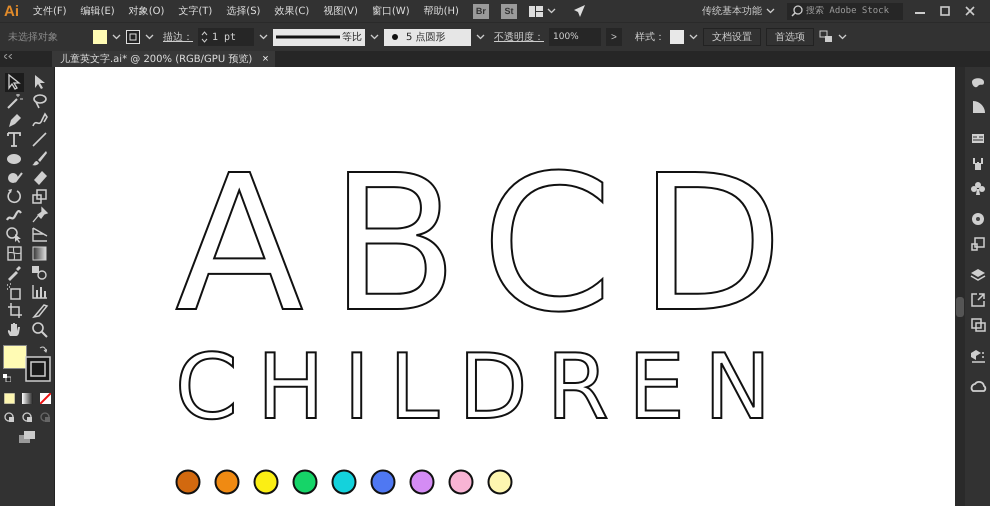 Image resolution: width=990 pixels, height=506 pixels. Describe the element at coordinates (340, 11) in the screenshot. I see `menu-item: 视图(V)` at that location.